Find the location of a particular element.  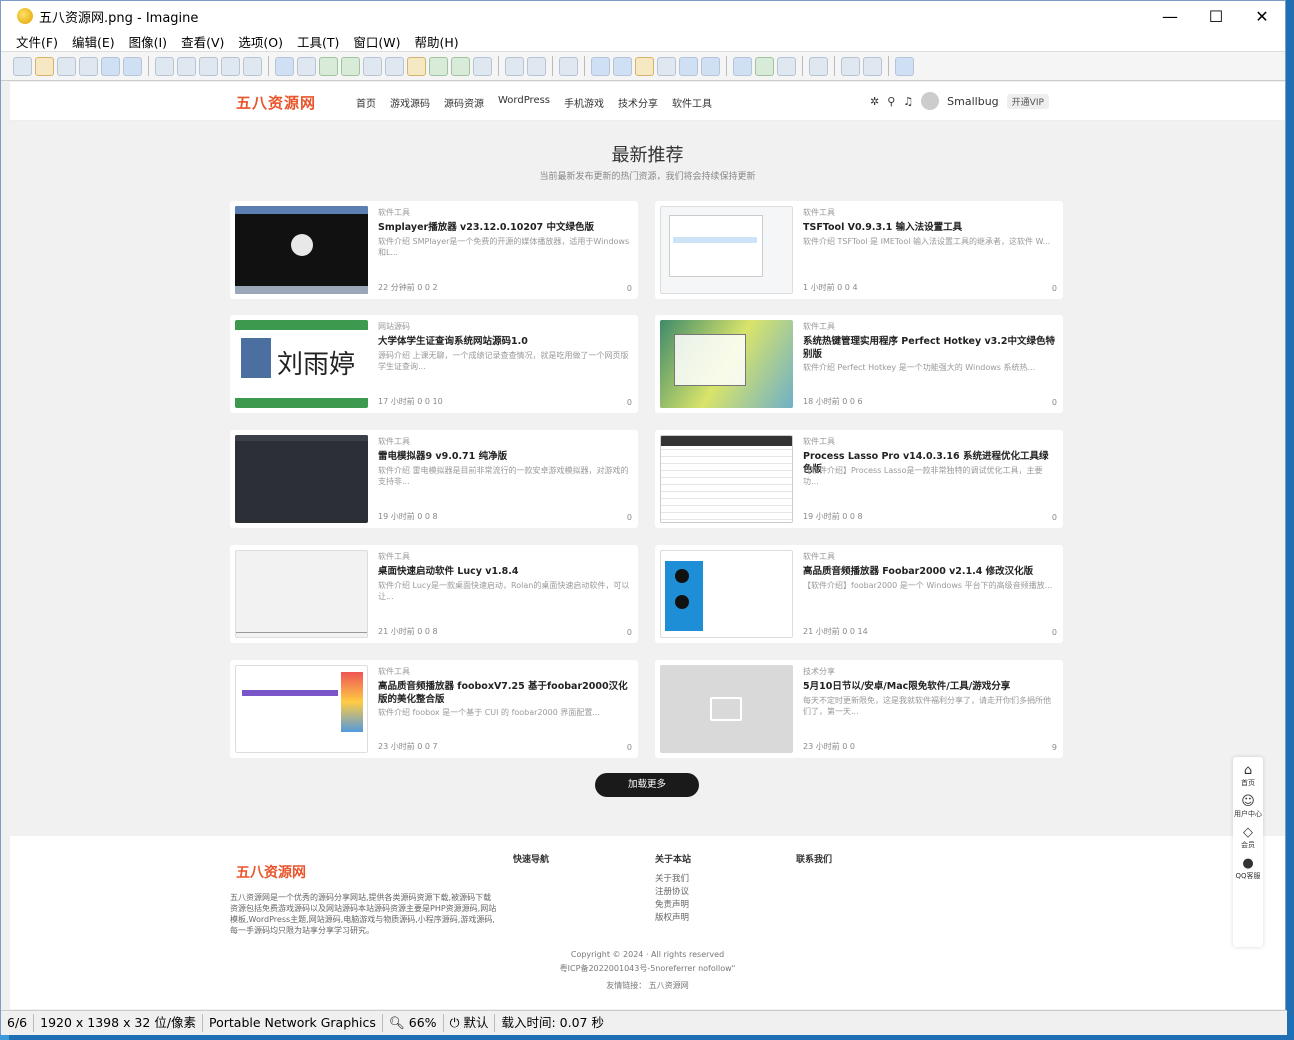

menu-tools: 工具(T) is located at coordinates (318, 41).